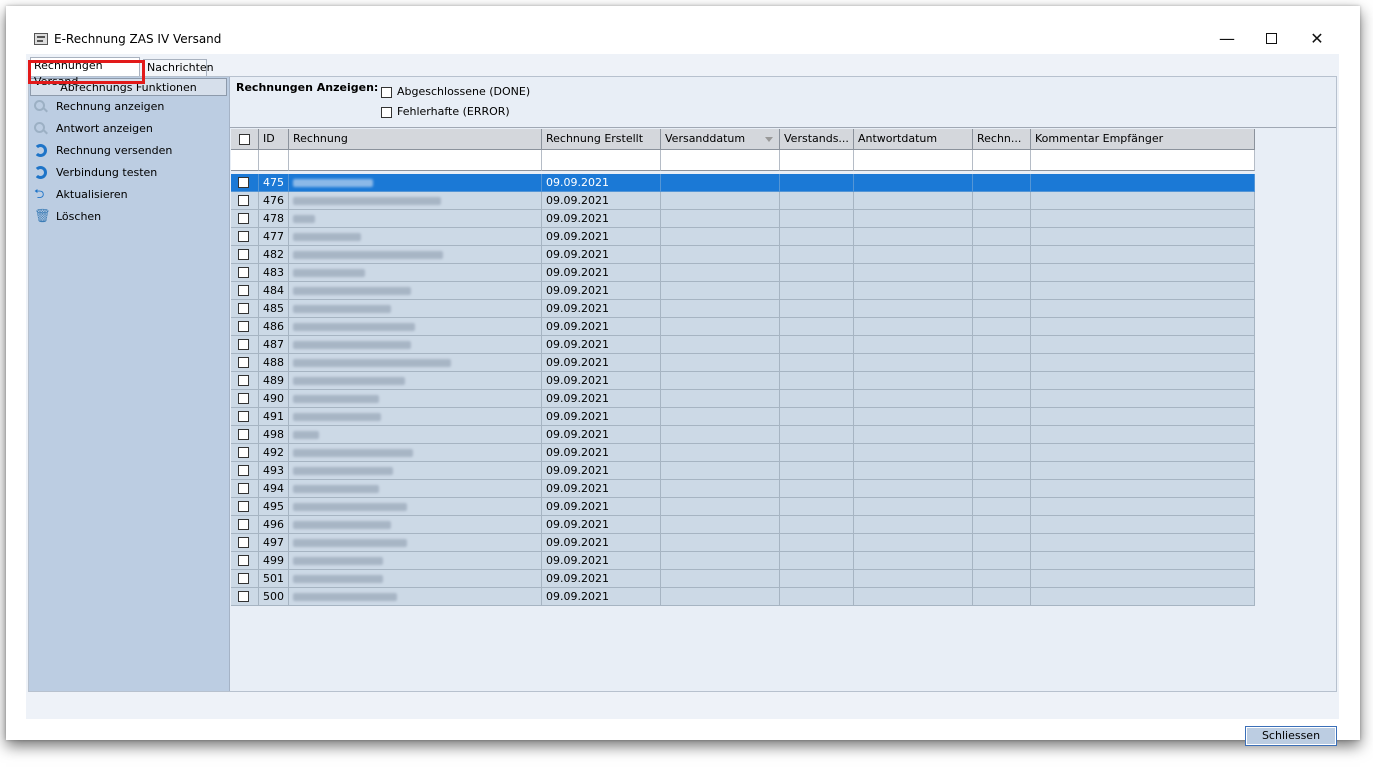 Image resolution: width=1373 pixels, height=770 pixels. Describe the element at coordinates (1271, 39) in the screenshot. I see `maximize-button` at that location.